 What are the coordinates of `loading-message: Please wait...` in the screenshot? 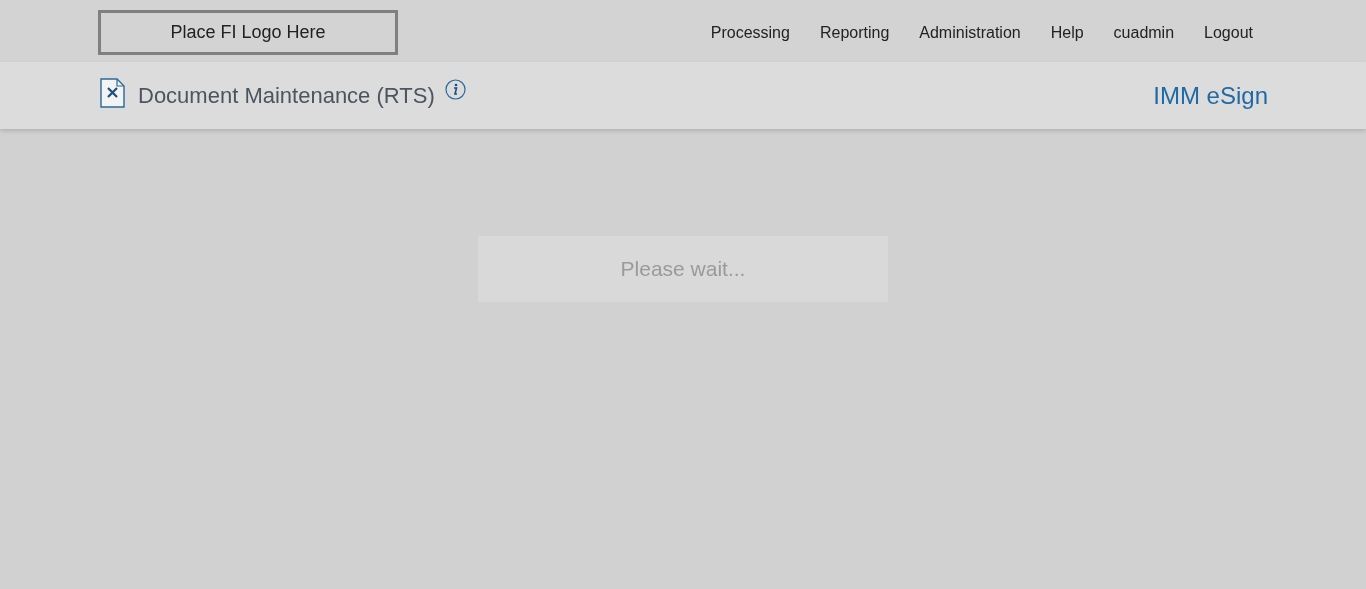 It's located at (683, 269).